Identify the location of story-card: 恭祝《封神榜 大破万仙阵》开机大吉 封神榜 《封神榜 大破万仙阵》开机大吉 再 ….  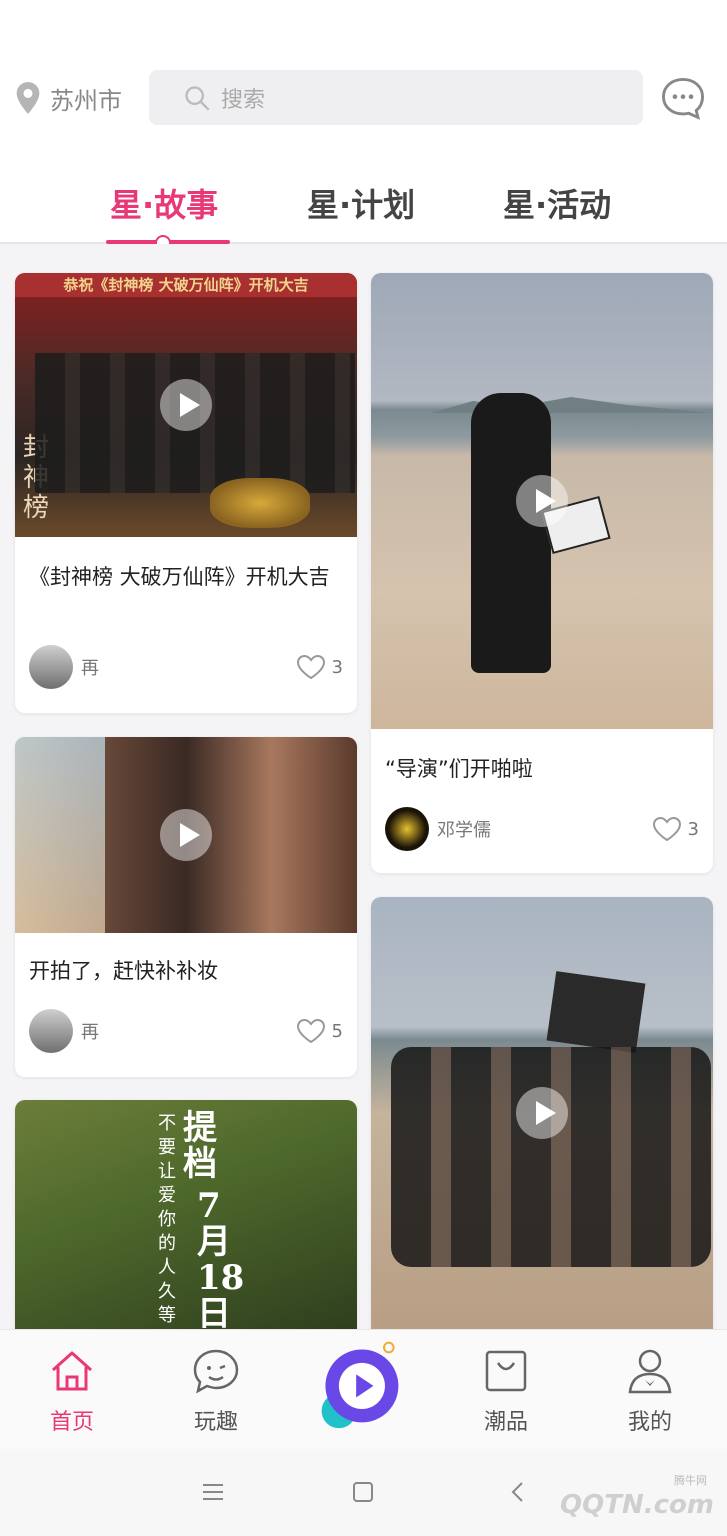
(186, 493).